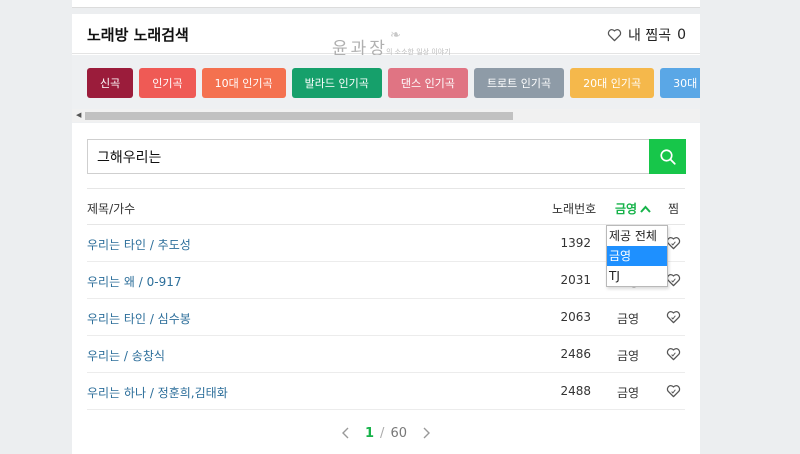 The width and height of the screenshot is (800, 454). What do you see at coordinates (649, 36) in the screenshot?
I see `favorites-label: 내 찜곡` at bounding box center [649, 36].